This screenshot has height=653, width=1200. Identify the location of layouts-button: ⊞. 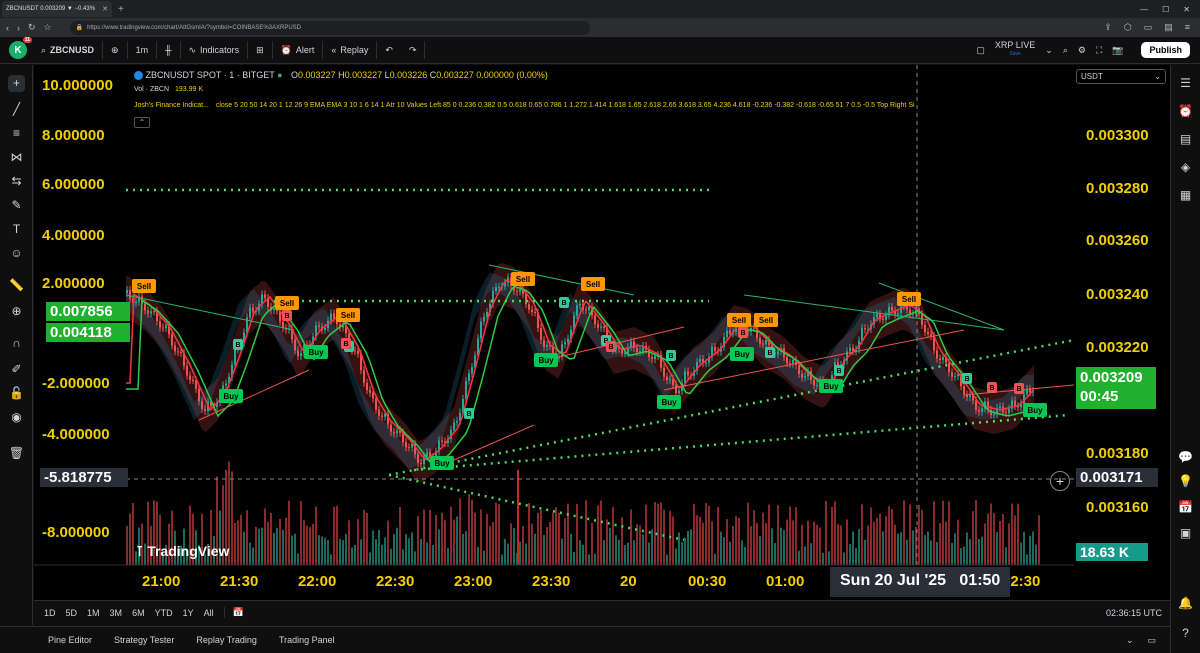
(260, 50).